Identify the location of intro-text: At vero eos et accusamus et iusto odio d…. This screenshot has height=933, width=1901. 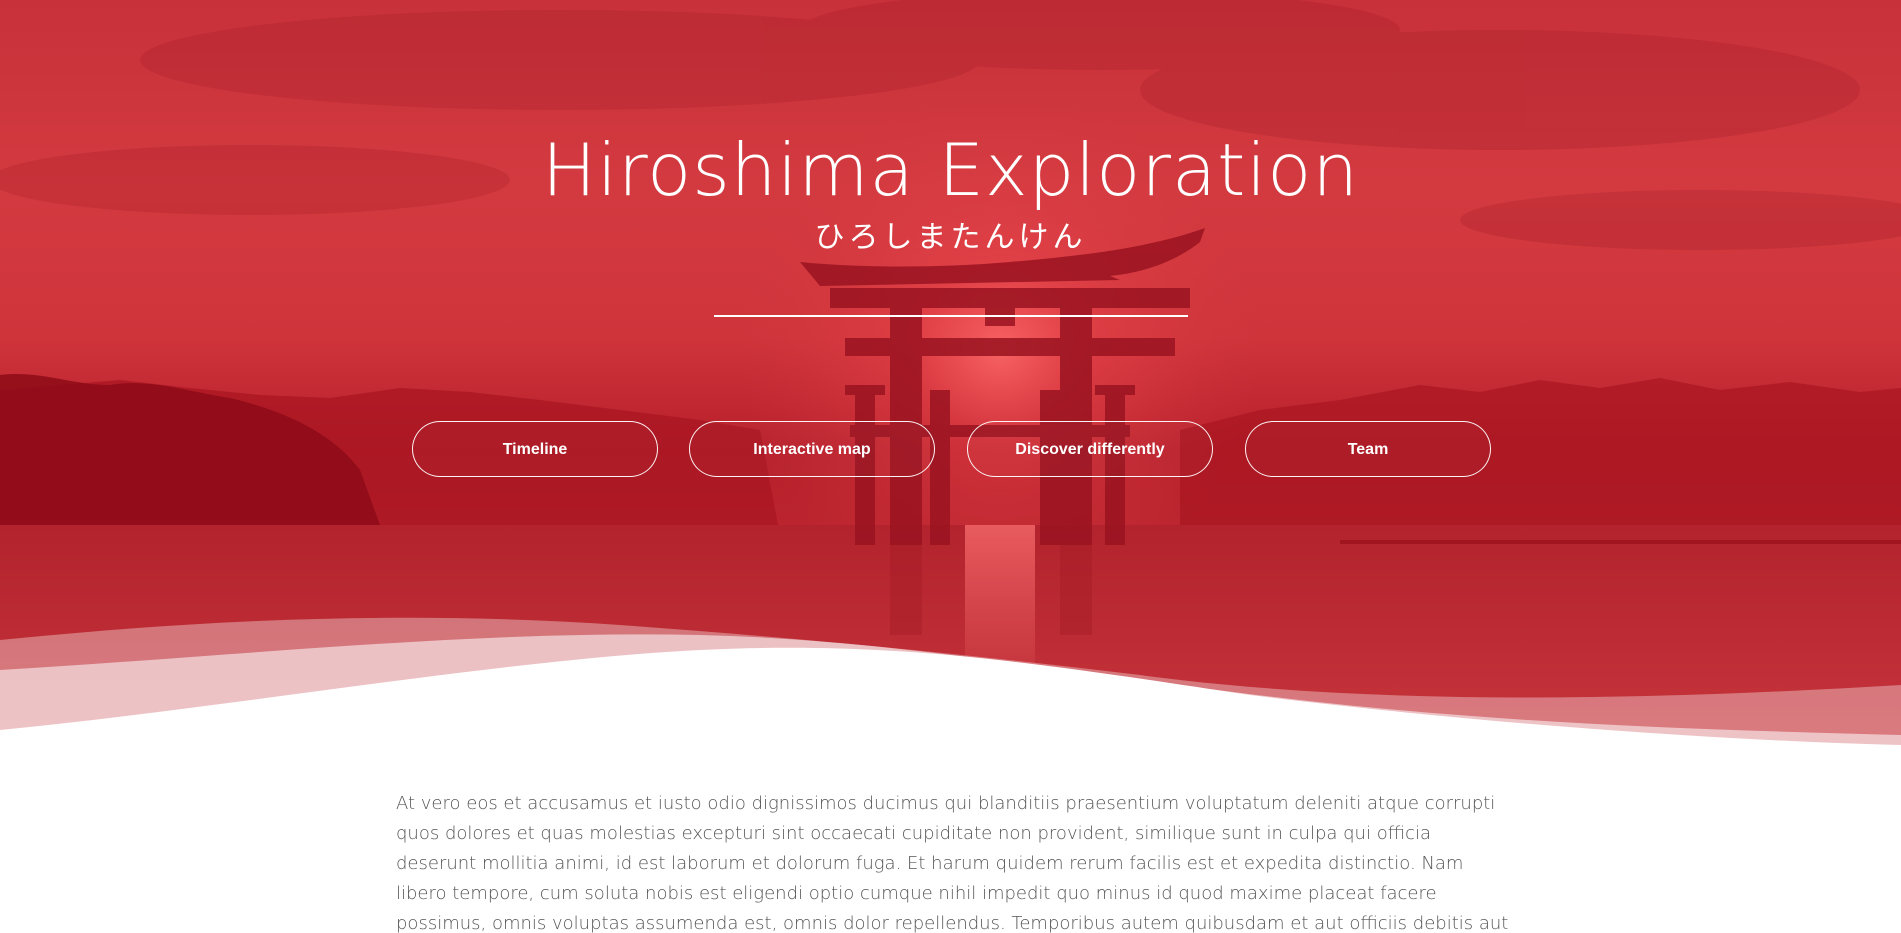
(952, 863).